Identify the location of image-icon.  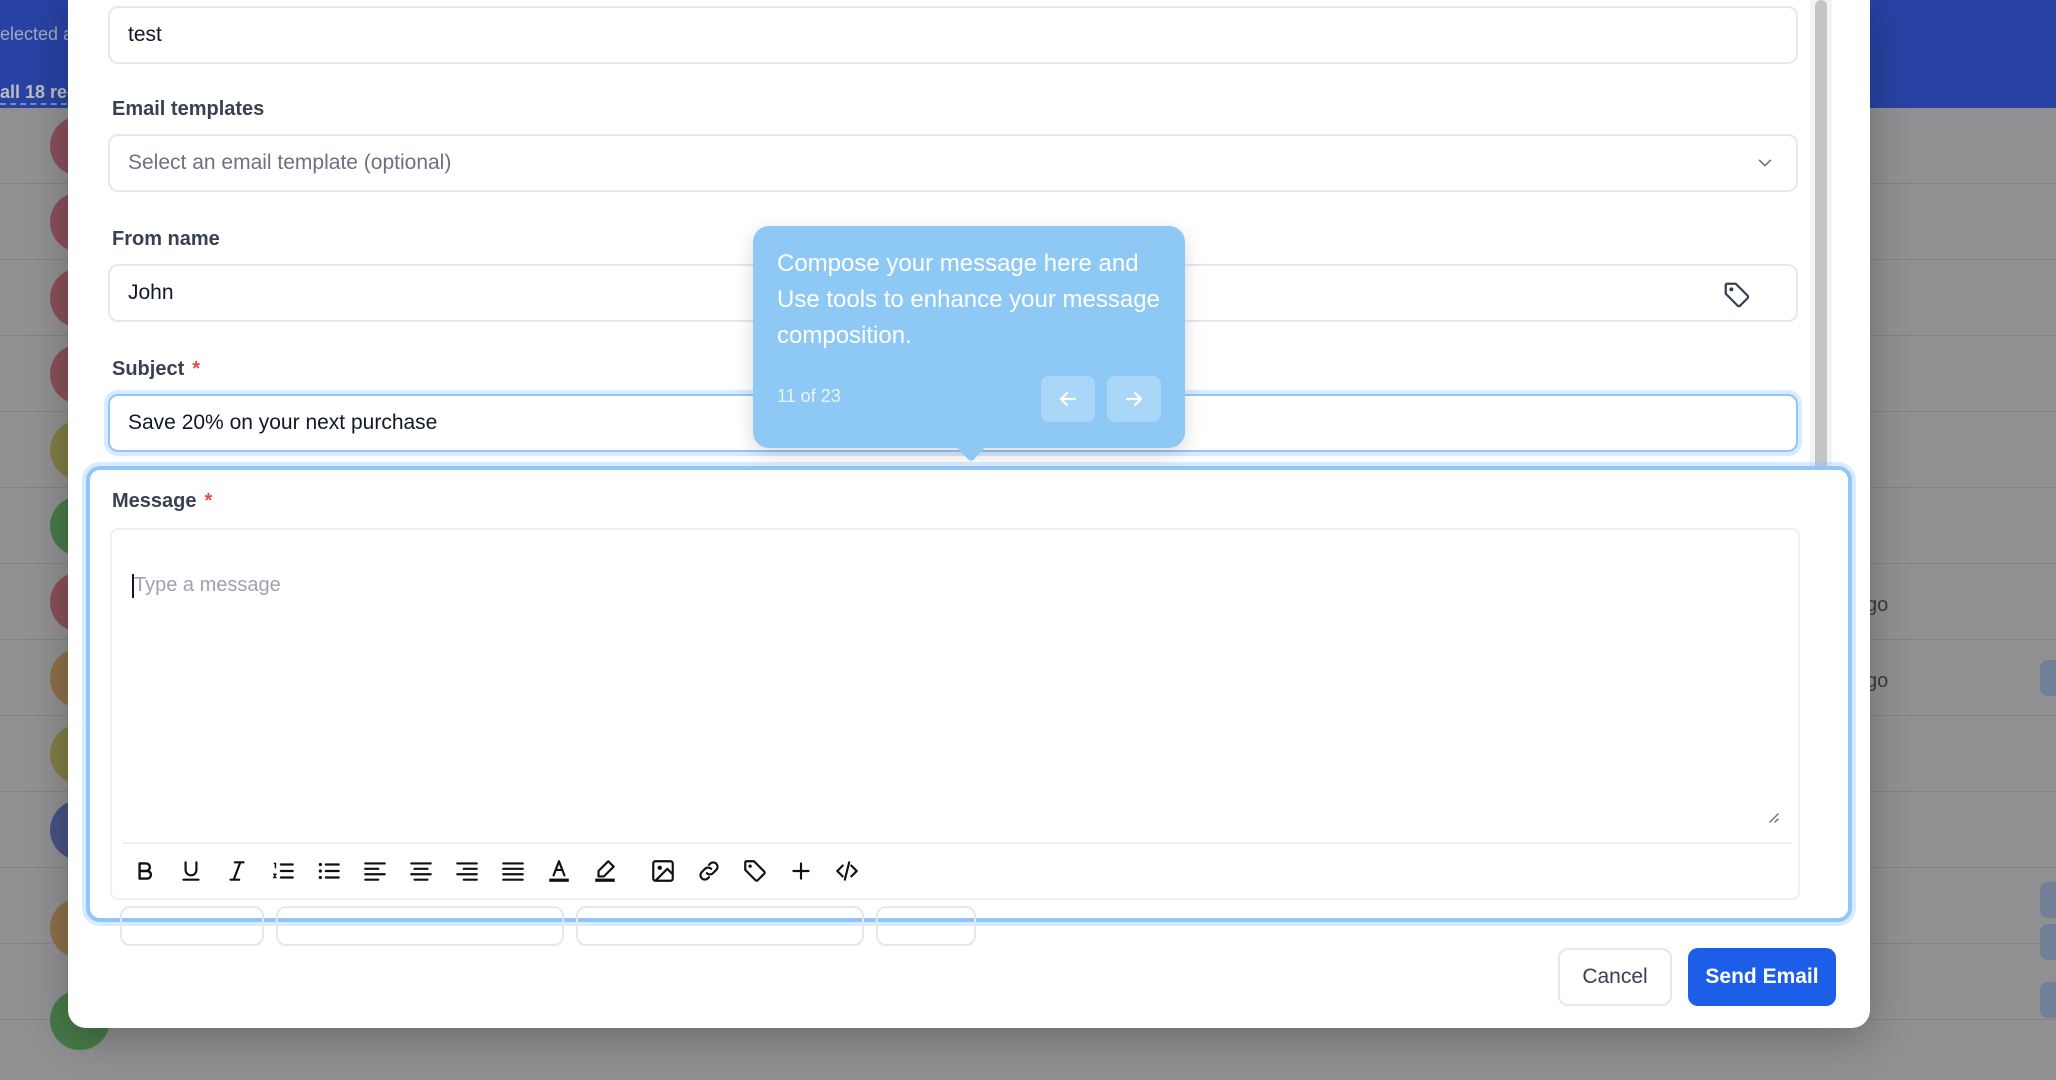
(663, 871).